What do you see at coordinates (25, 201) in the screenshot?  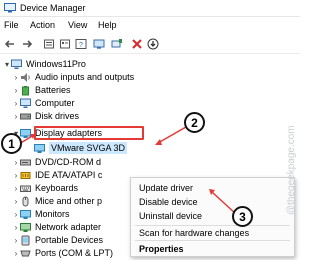 I see `mouse-icon` at bounding box center [25, 201].